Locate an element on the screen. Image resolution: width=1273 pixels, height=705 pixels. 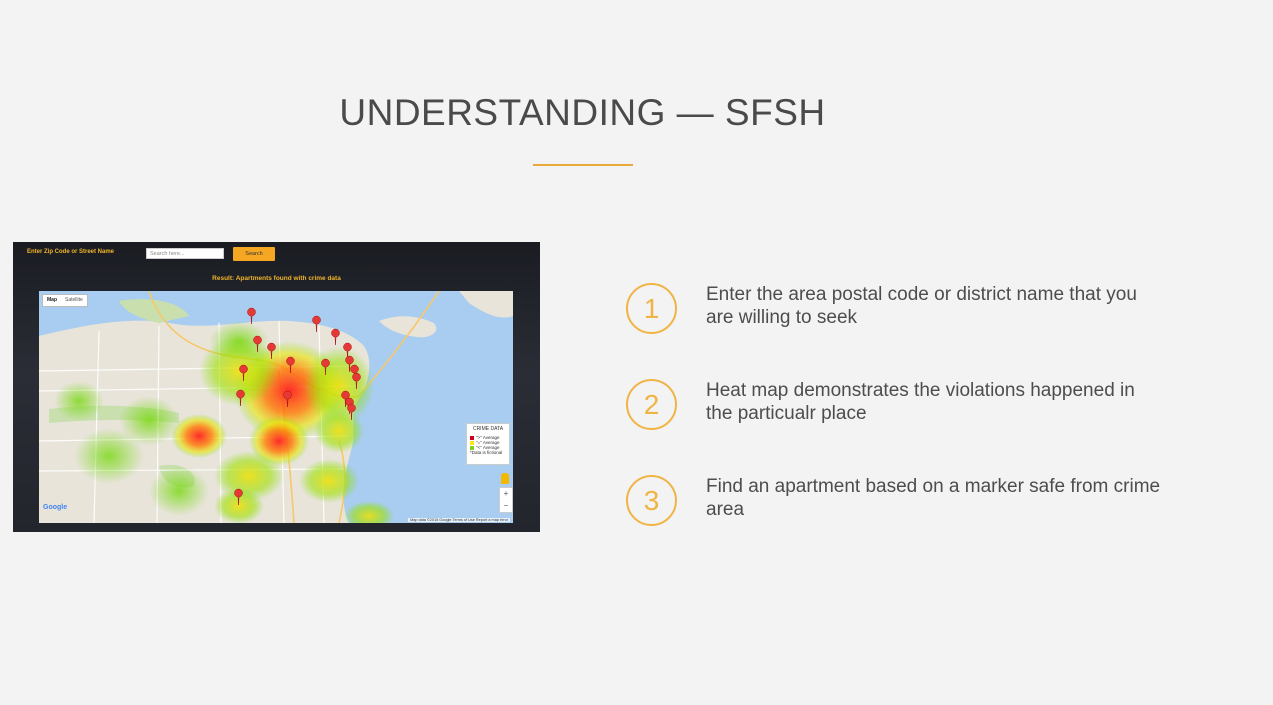
tab-map: Map is located at coordinates (52, 300).